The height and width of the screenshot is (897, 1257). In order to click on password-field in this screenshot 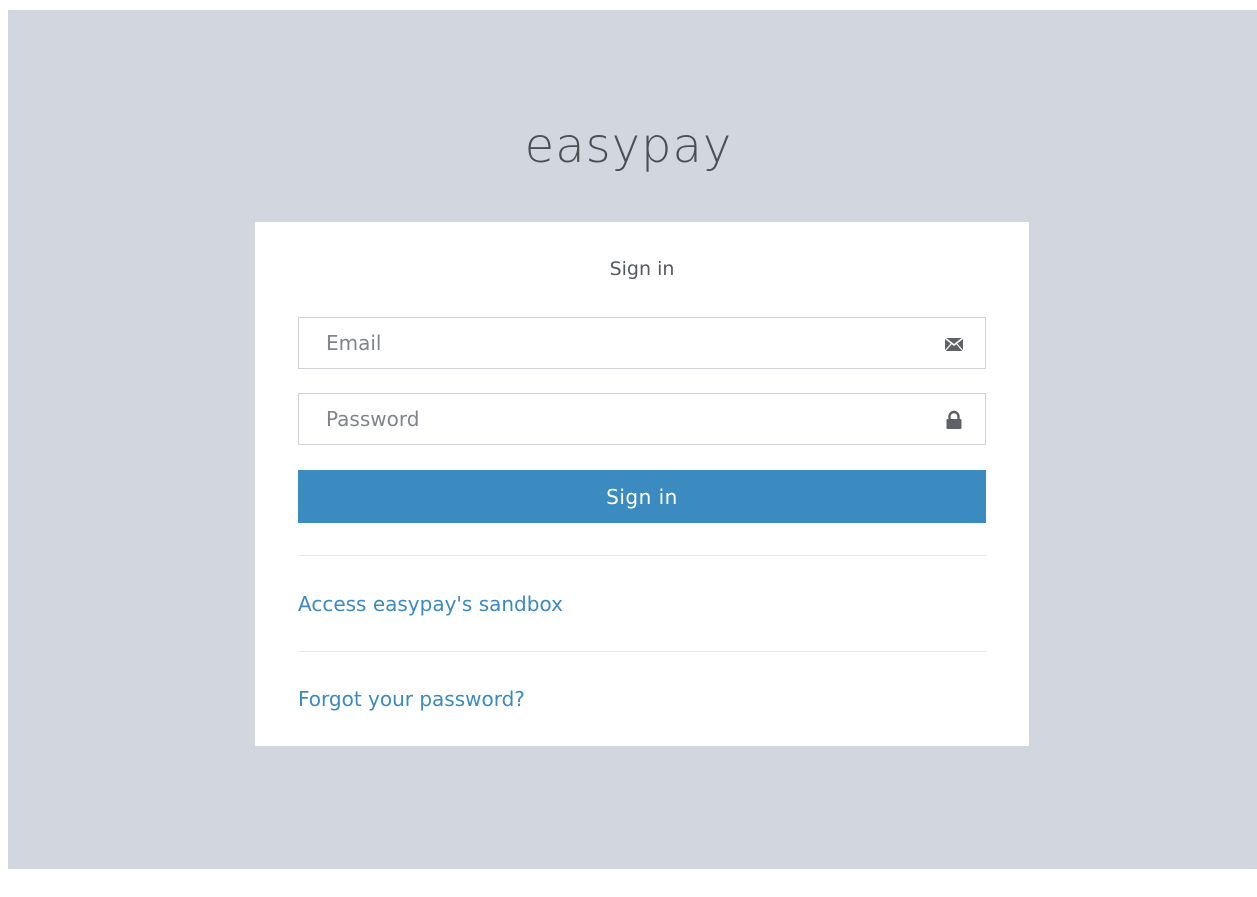, I will do `click(642, 419)`.